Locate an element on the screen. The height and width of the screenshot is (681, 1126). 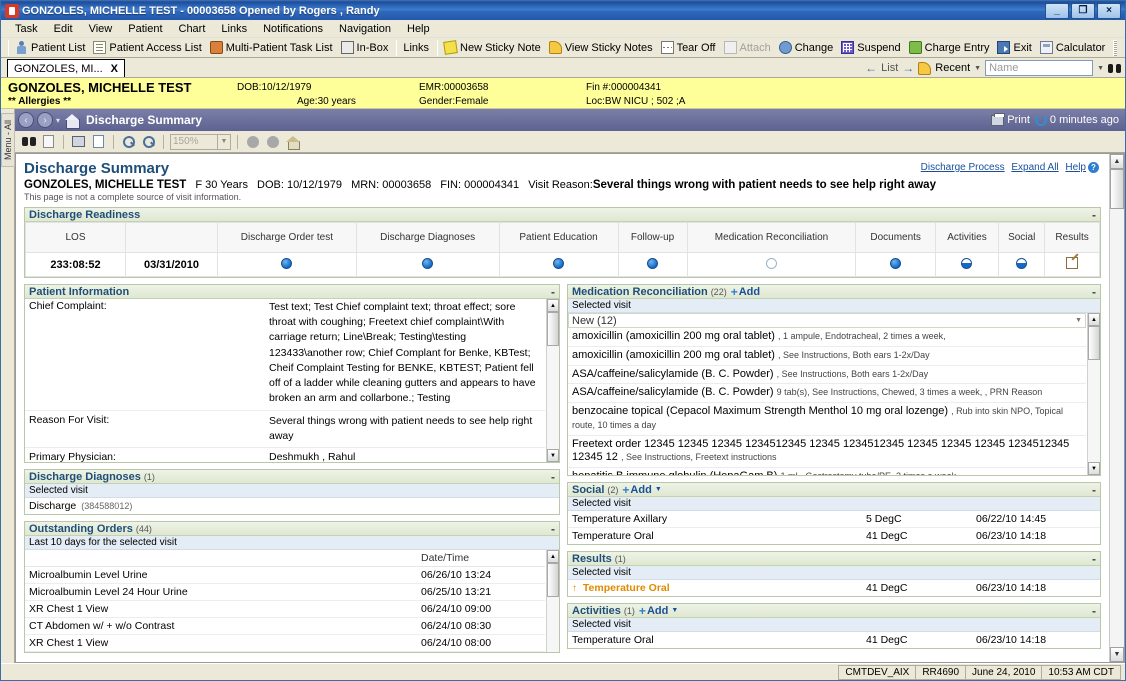
next-patient-arrow-icon: → is located at coordinates (908, 68).